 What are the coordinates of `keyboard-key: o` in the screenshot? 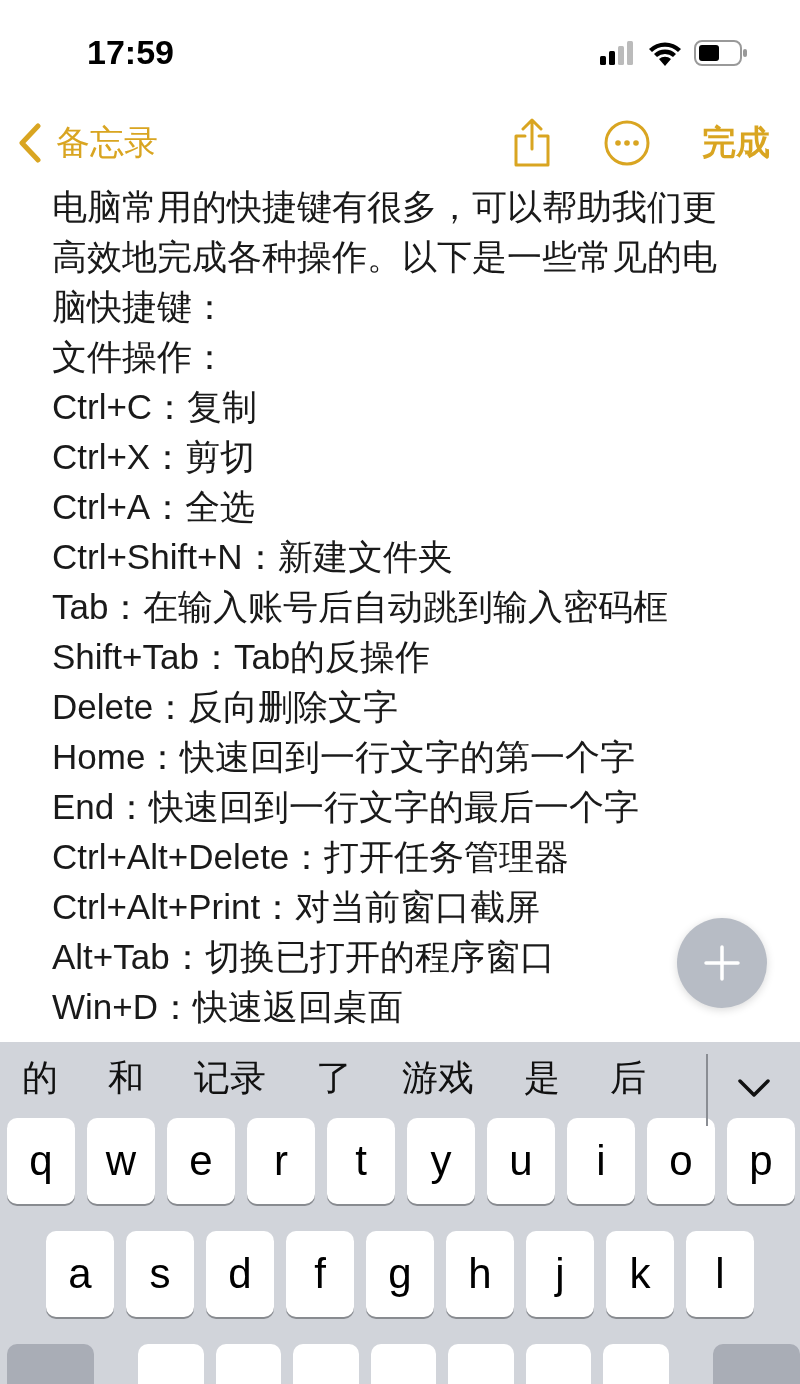 It's located at (681, 1161).